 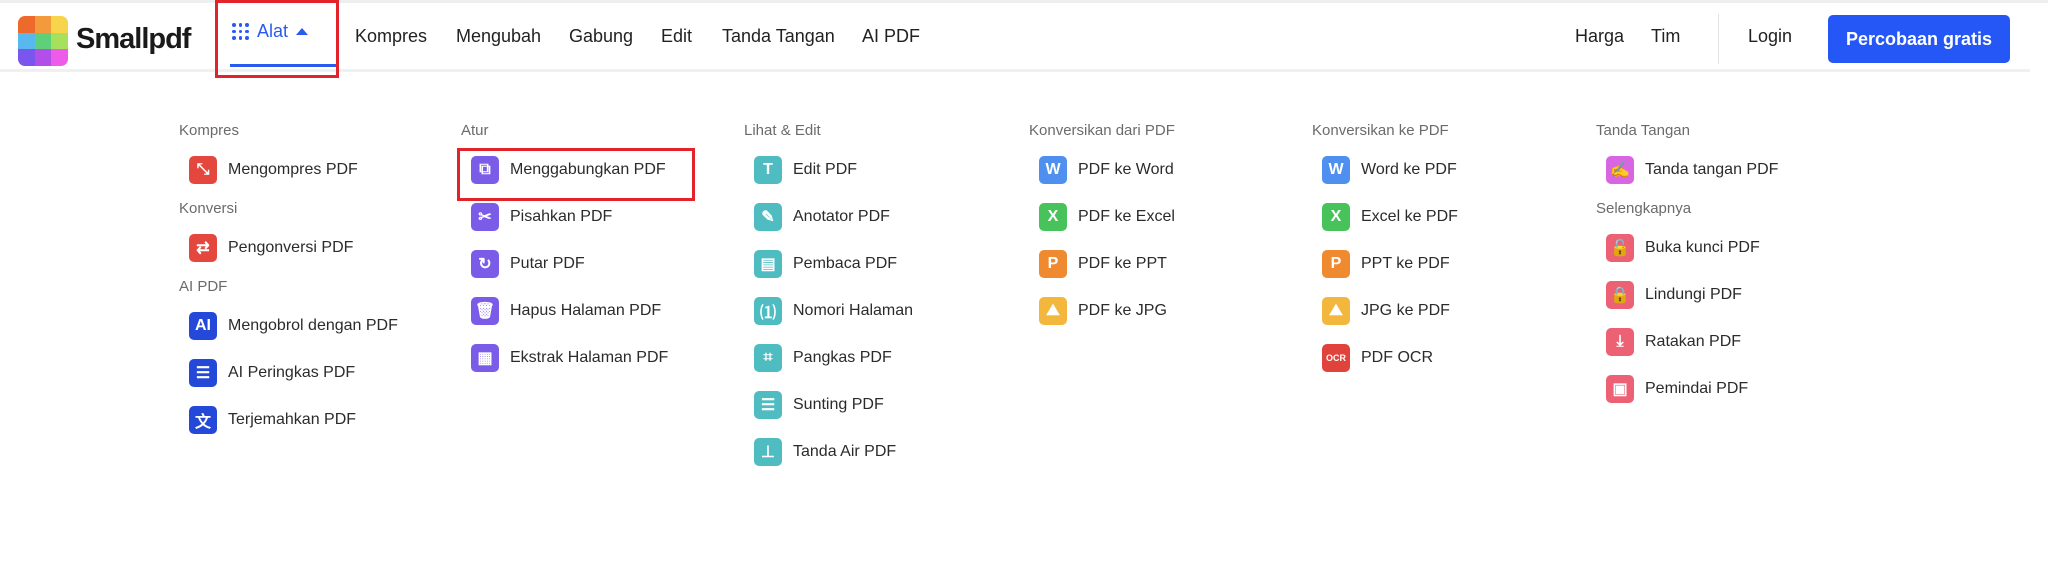 I want to click on menu-item-edit-pdf: T Edit PDF, so click(x=833, y=169).